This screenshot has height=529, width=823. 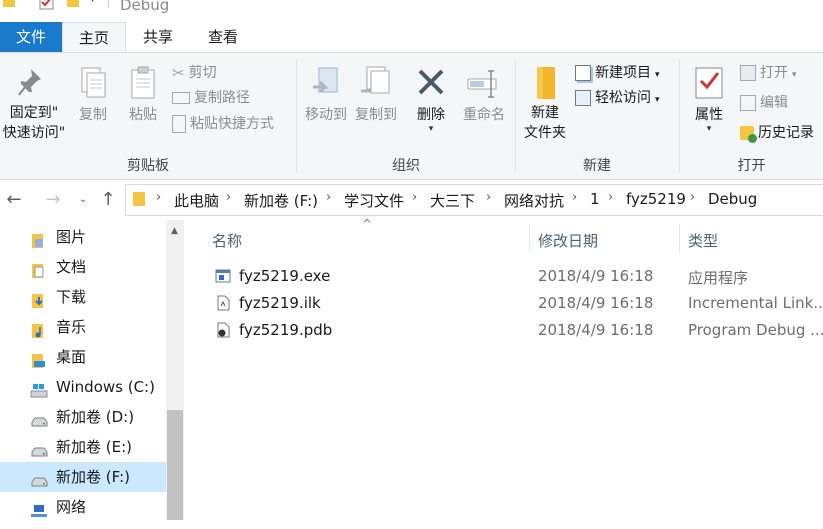 What do you see at coordinates (367, 224) in the screenshot?
I see `sort-ascending-icon: ^` at bounding box center [367, 224].